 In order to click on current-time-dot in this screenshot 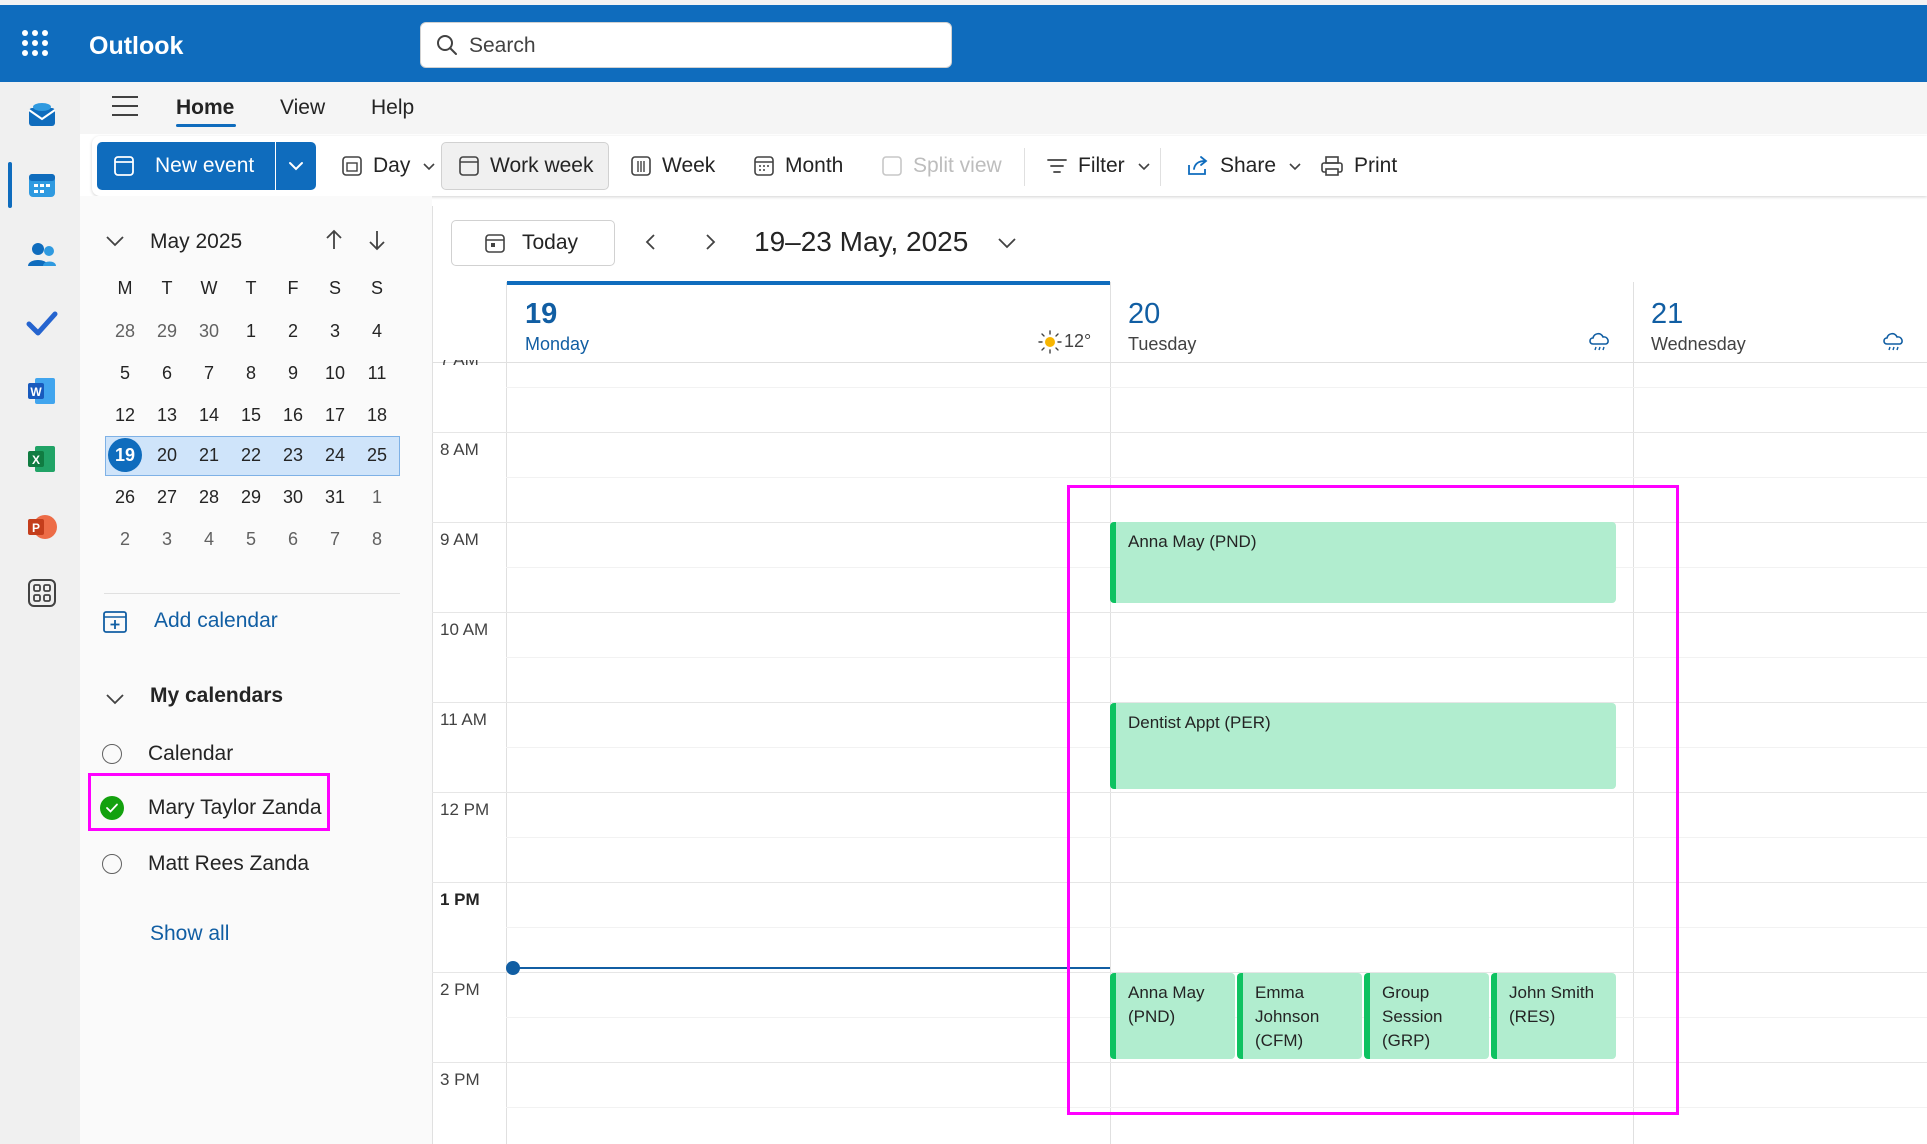, I will do `click(513, 968)`.